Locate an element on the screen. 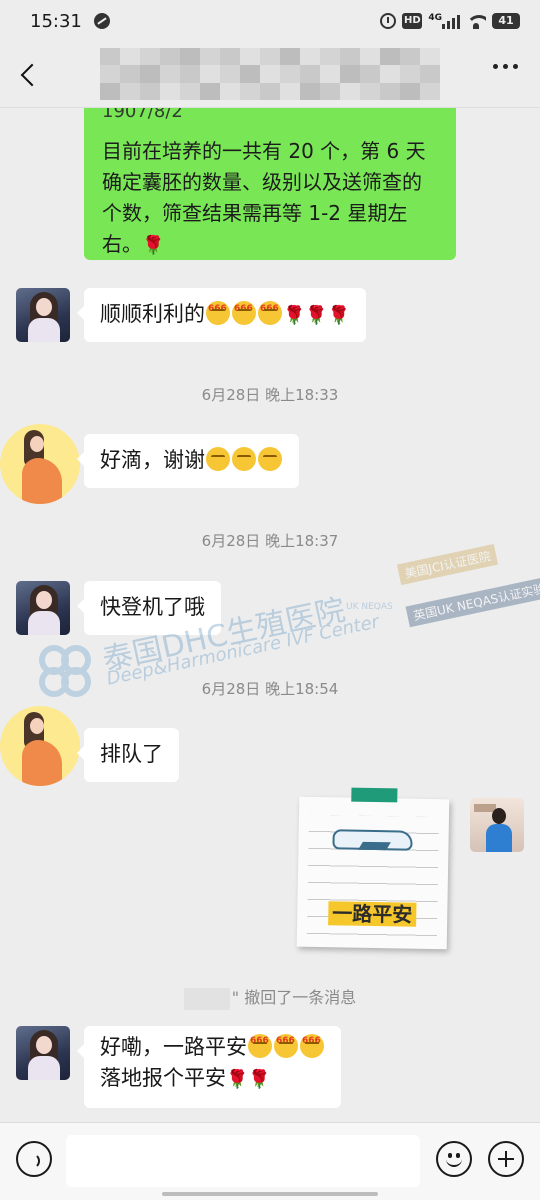 Image resolution: width=540 pixels, height=1200 pixels. more-actions-button is located at coordinates (506, 1159).